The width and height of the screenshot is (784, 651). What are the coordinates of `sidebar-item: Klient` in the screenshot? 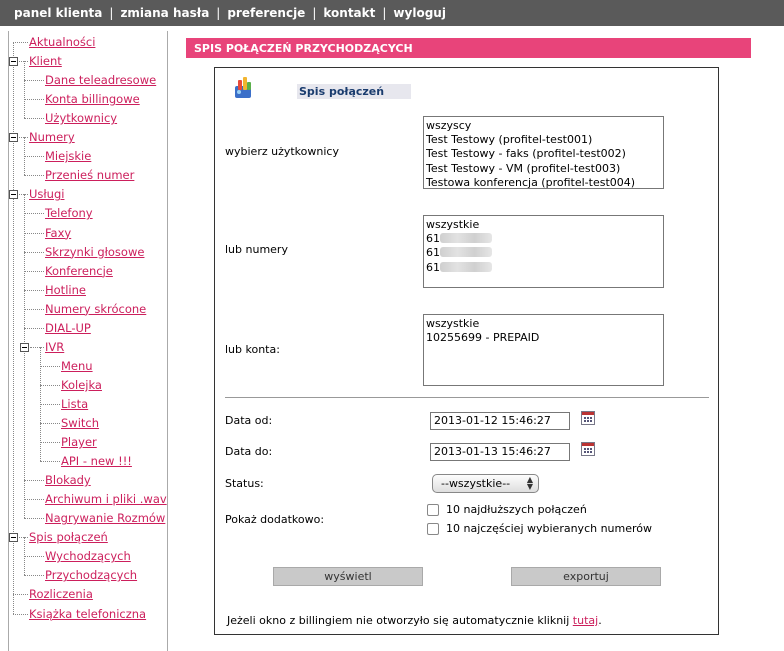 It's located at (45, 61).